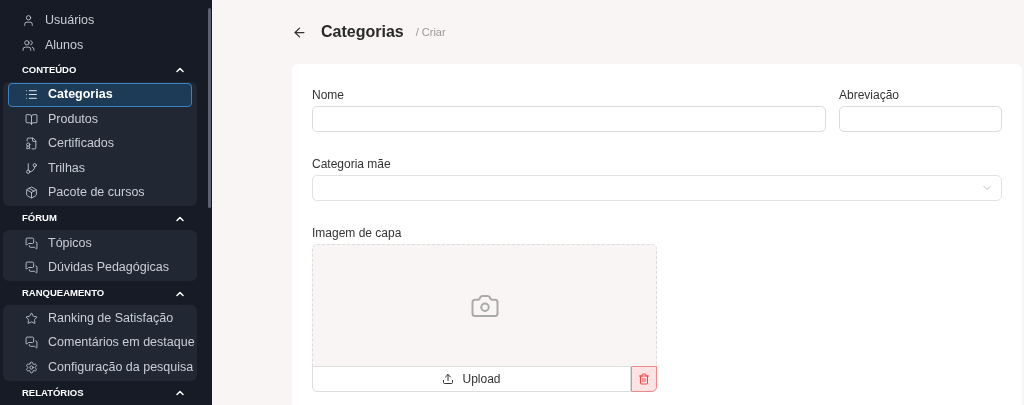 The width and height of the screenshot is (1024, 405). I want to click on abbreviation-field, so click(920, 119).